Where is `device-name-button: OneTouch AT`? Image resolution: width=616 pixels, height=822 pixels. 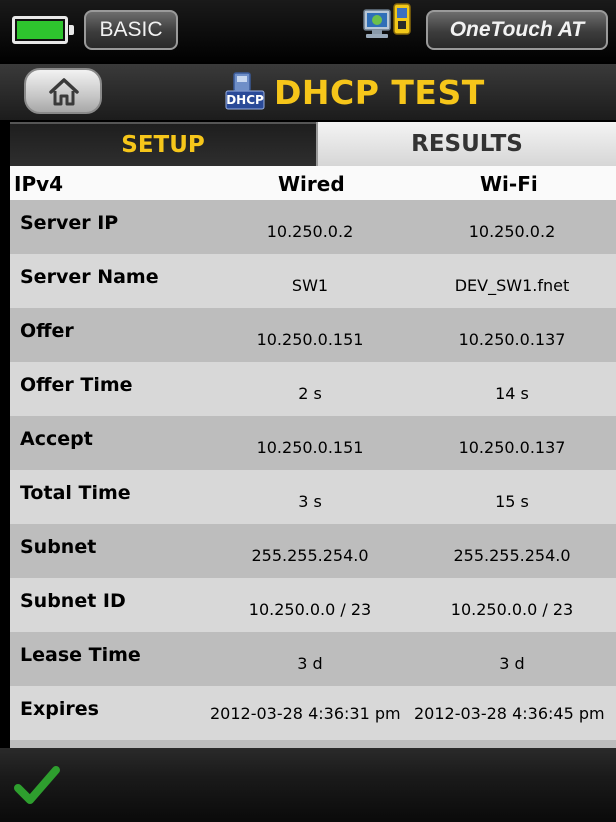 device-name-button: OneTouch AT is located at coordinates (517, 30).